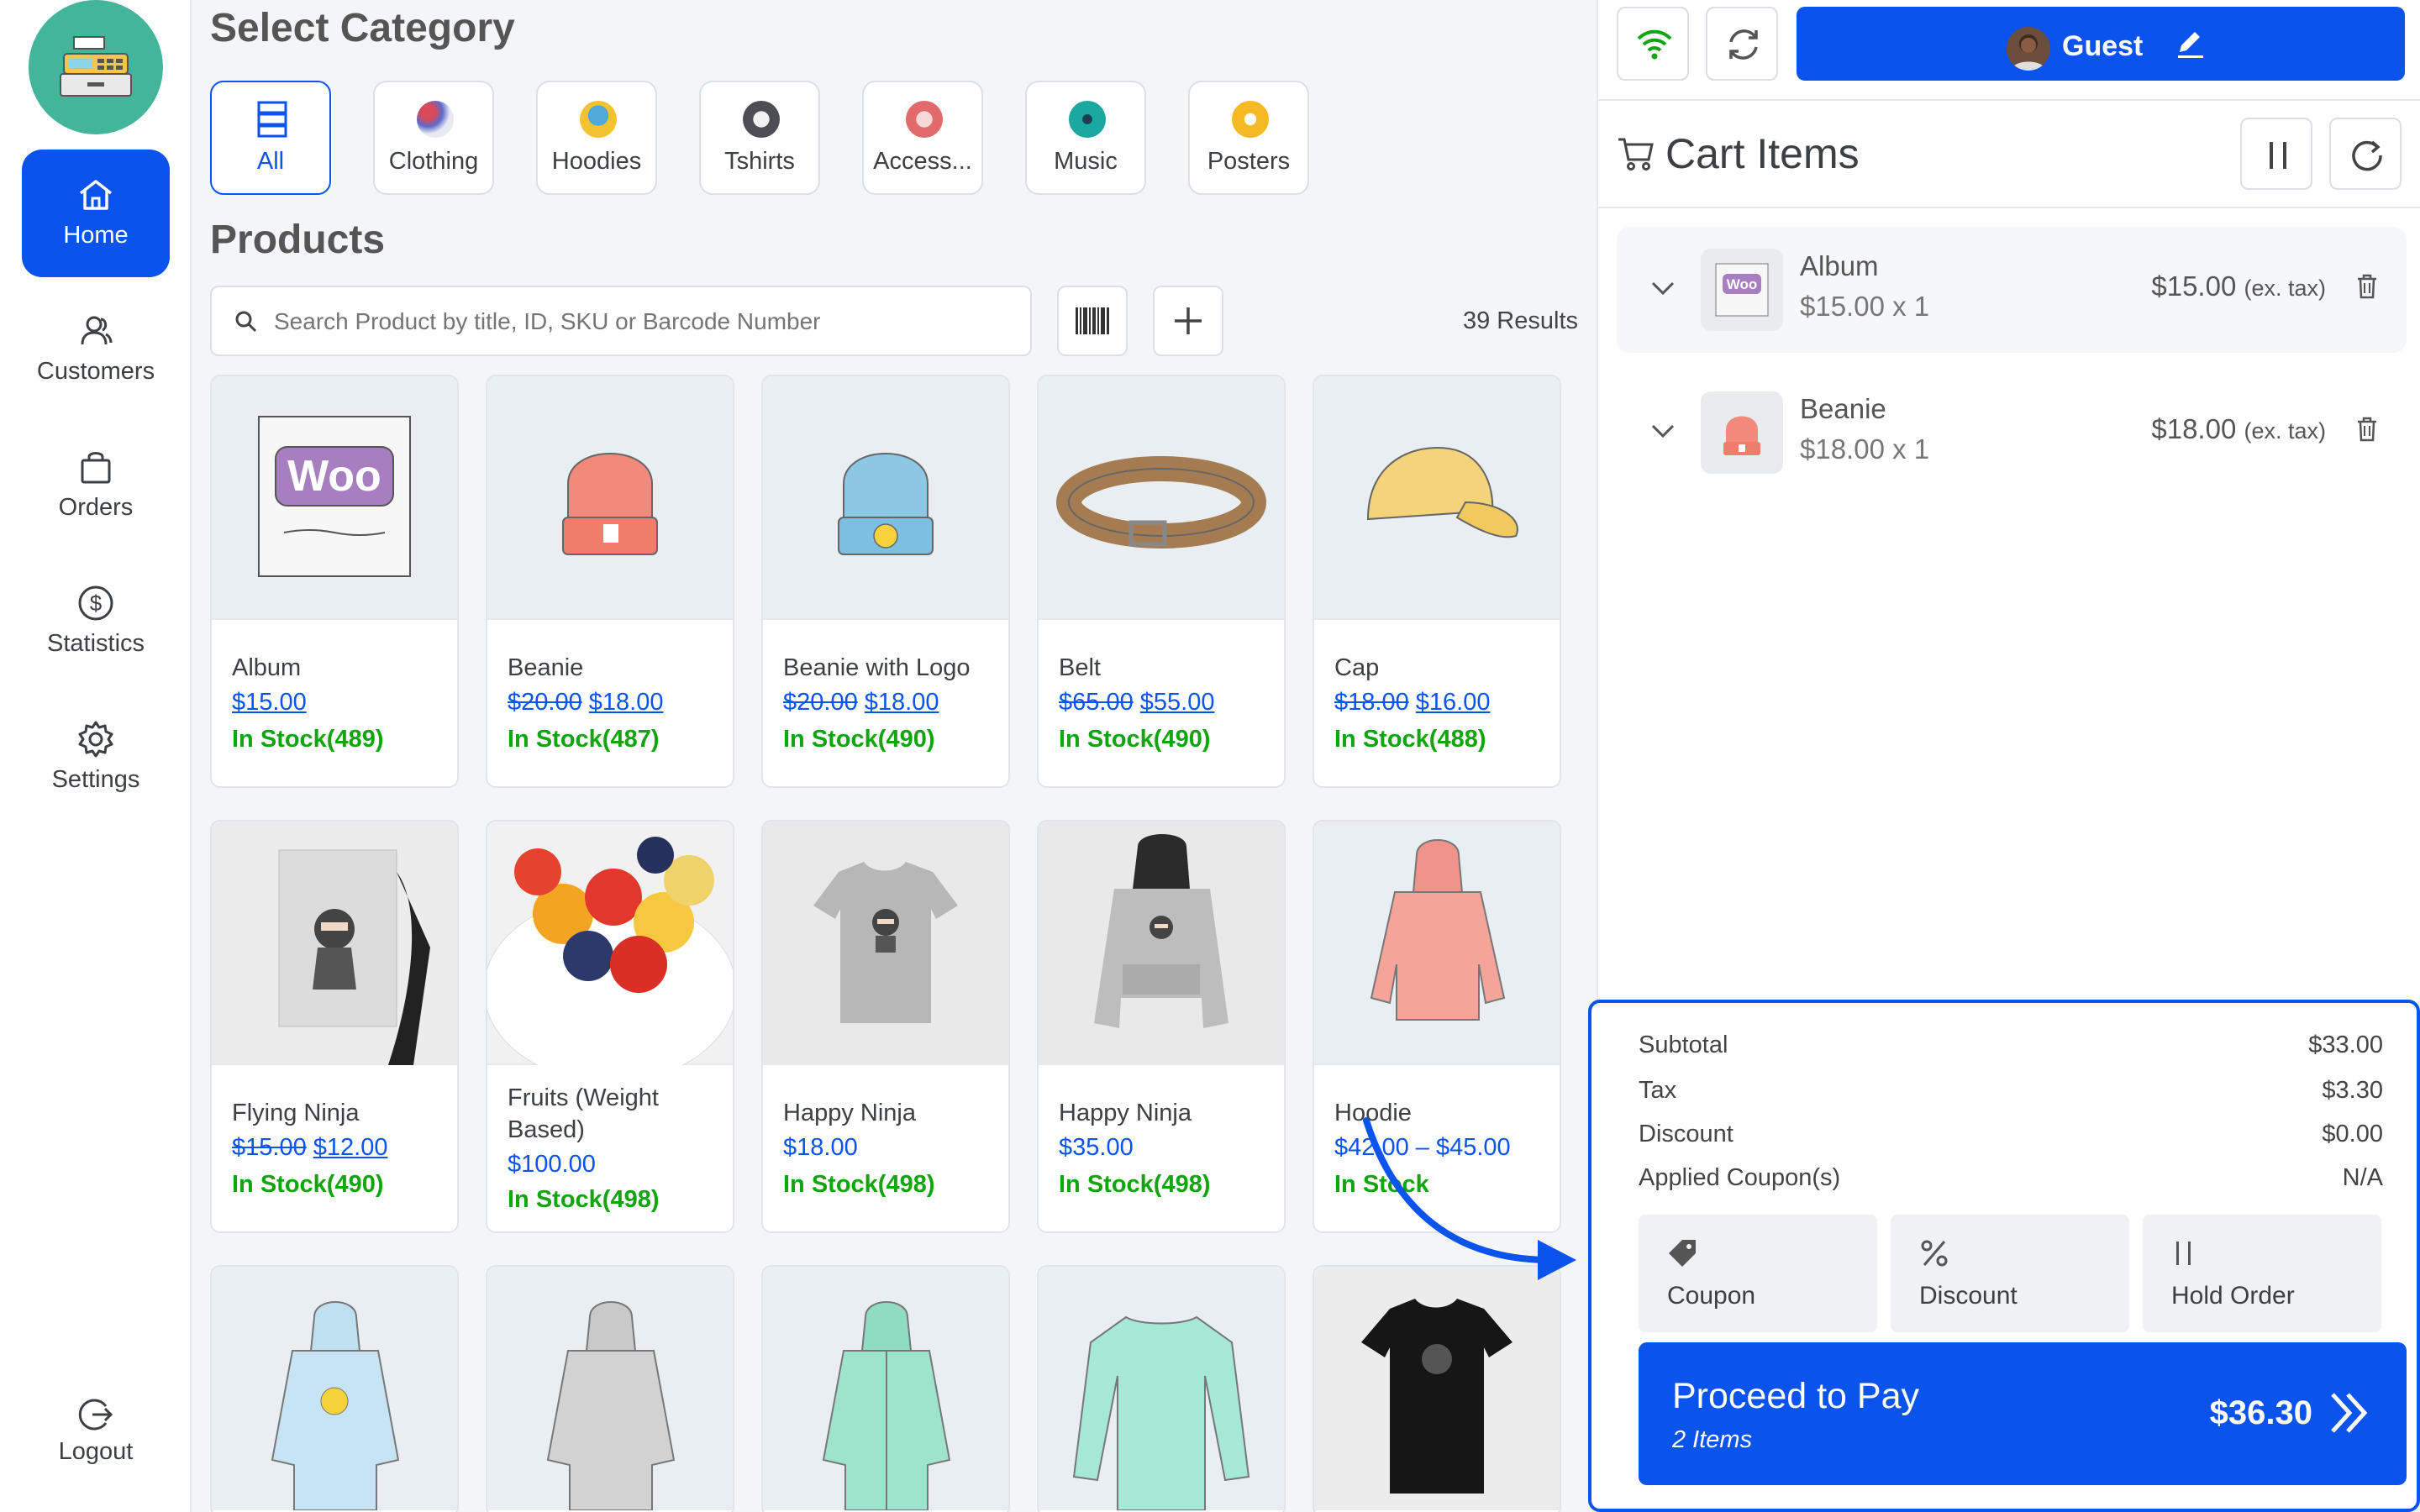 This screenshot has width=2420, height=1512. What do you see at coordinates (1762, 153) in the screenshot?
I see `cart-title: Cart Items` at bounding box center [1762, 153].